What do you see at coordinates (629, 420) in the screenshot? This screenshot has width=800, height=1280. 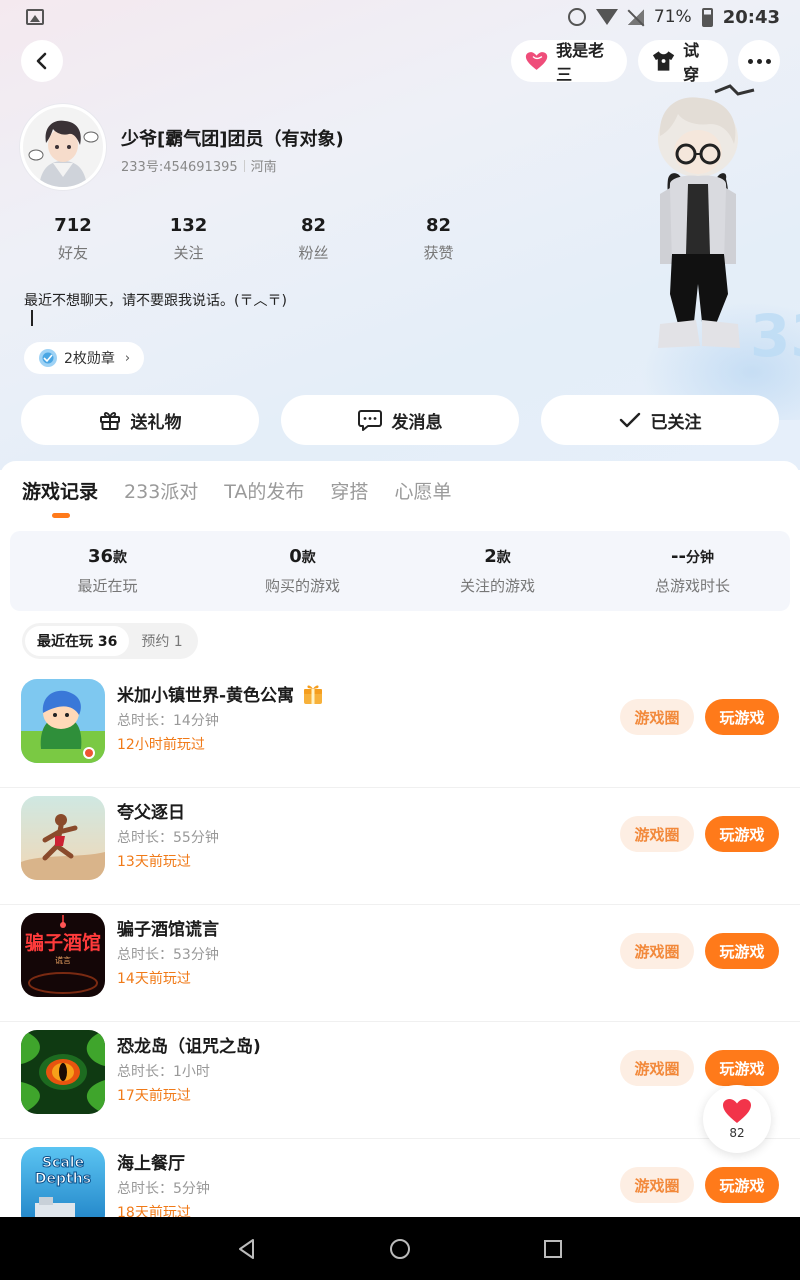 I see `checkmark-icon` at bounding box center [629, 420].